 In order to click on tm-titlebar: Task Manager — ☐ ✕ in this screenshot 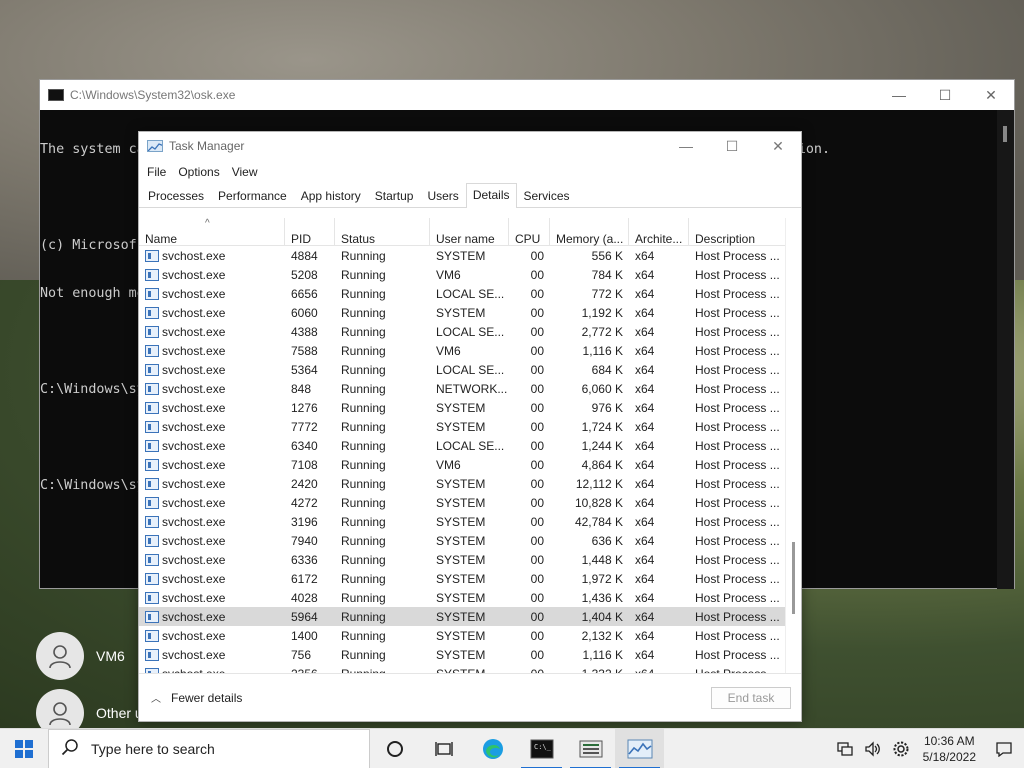, I will do `click(470, 146)`.